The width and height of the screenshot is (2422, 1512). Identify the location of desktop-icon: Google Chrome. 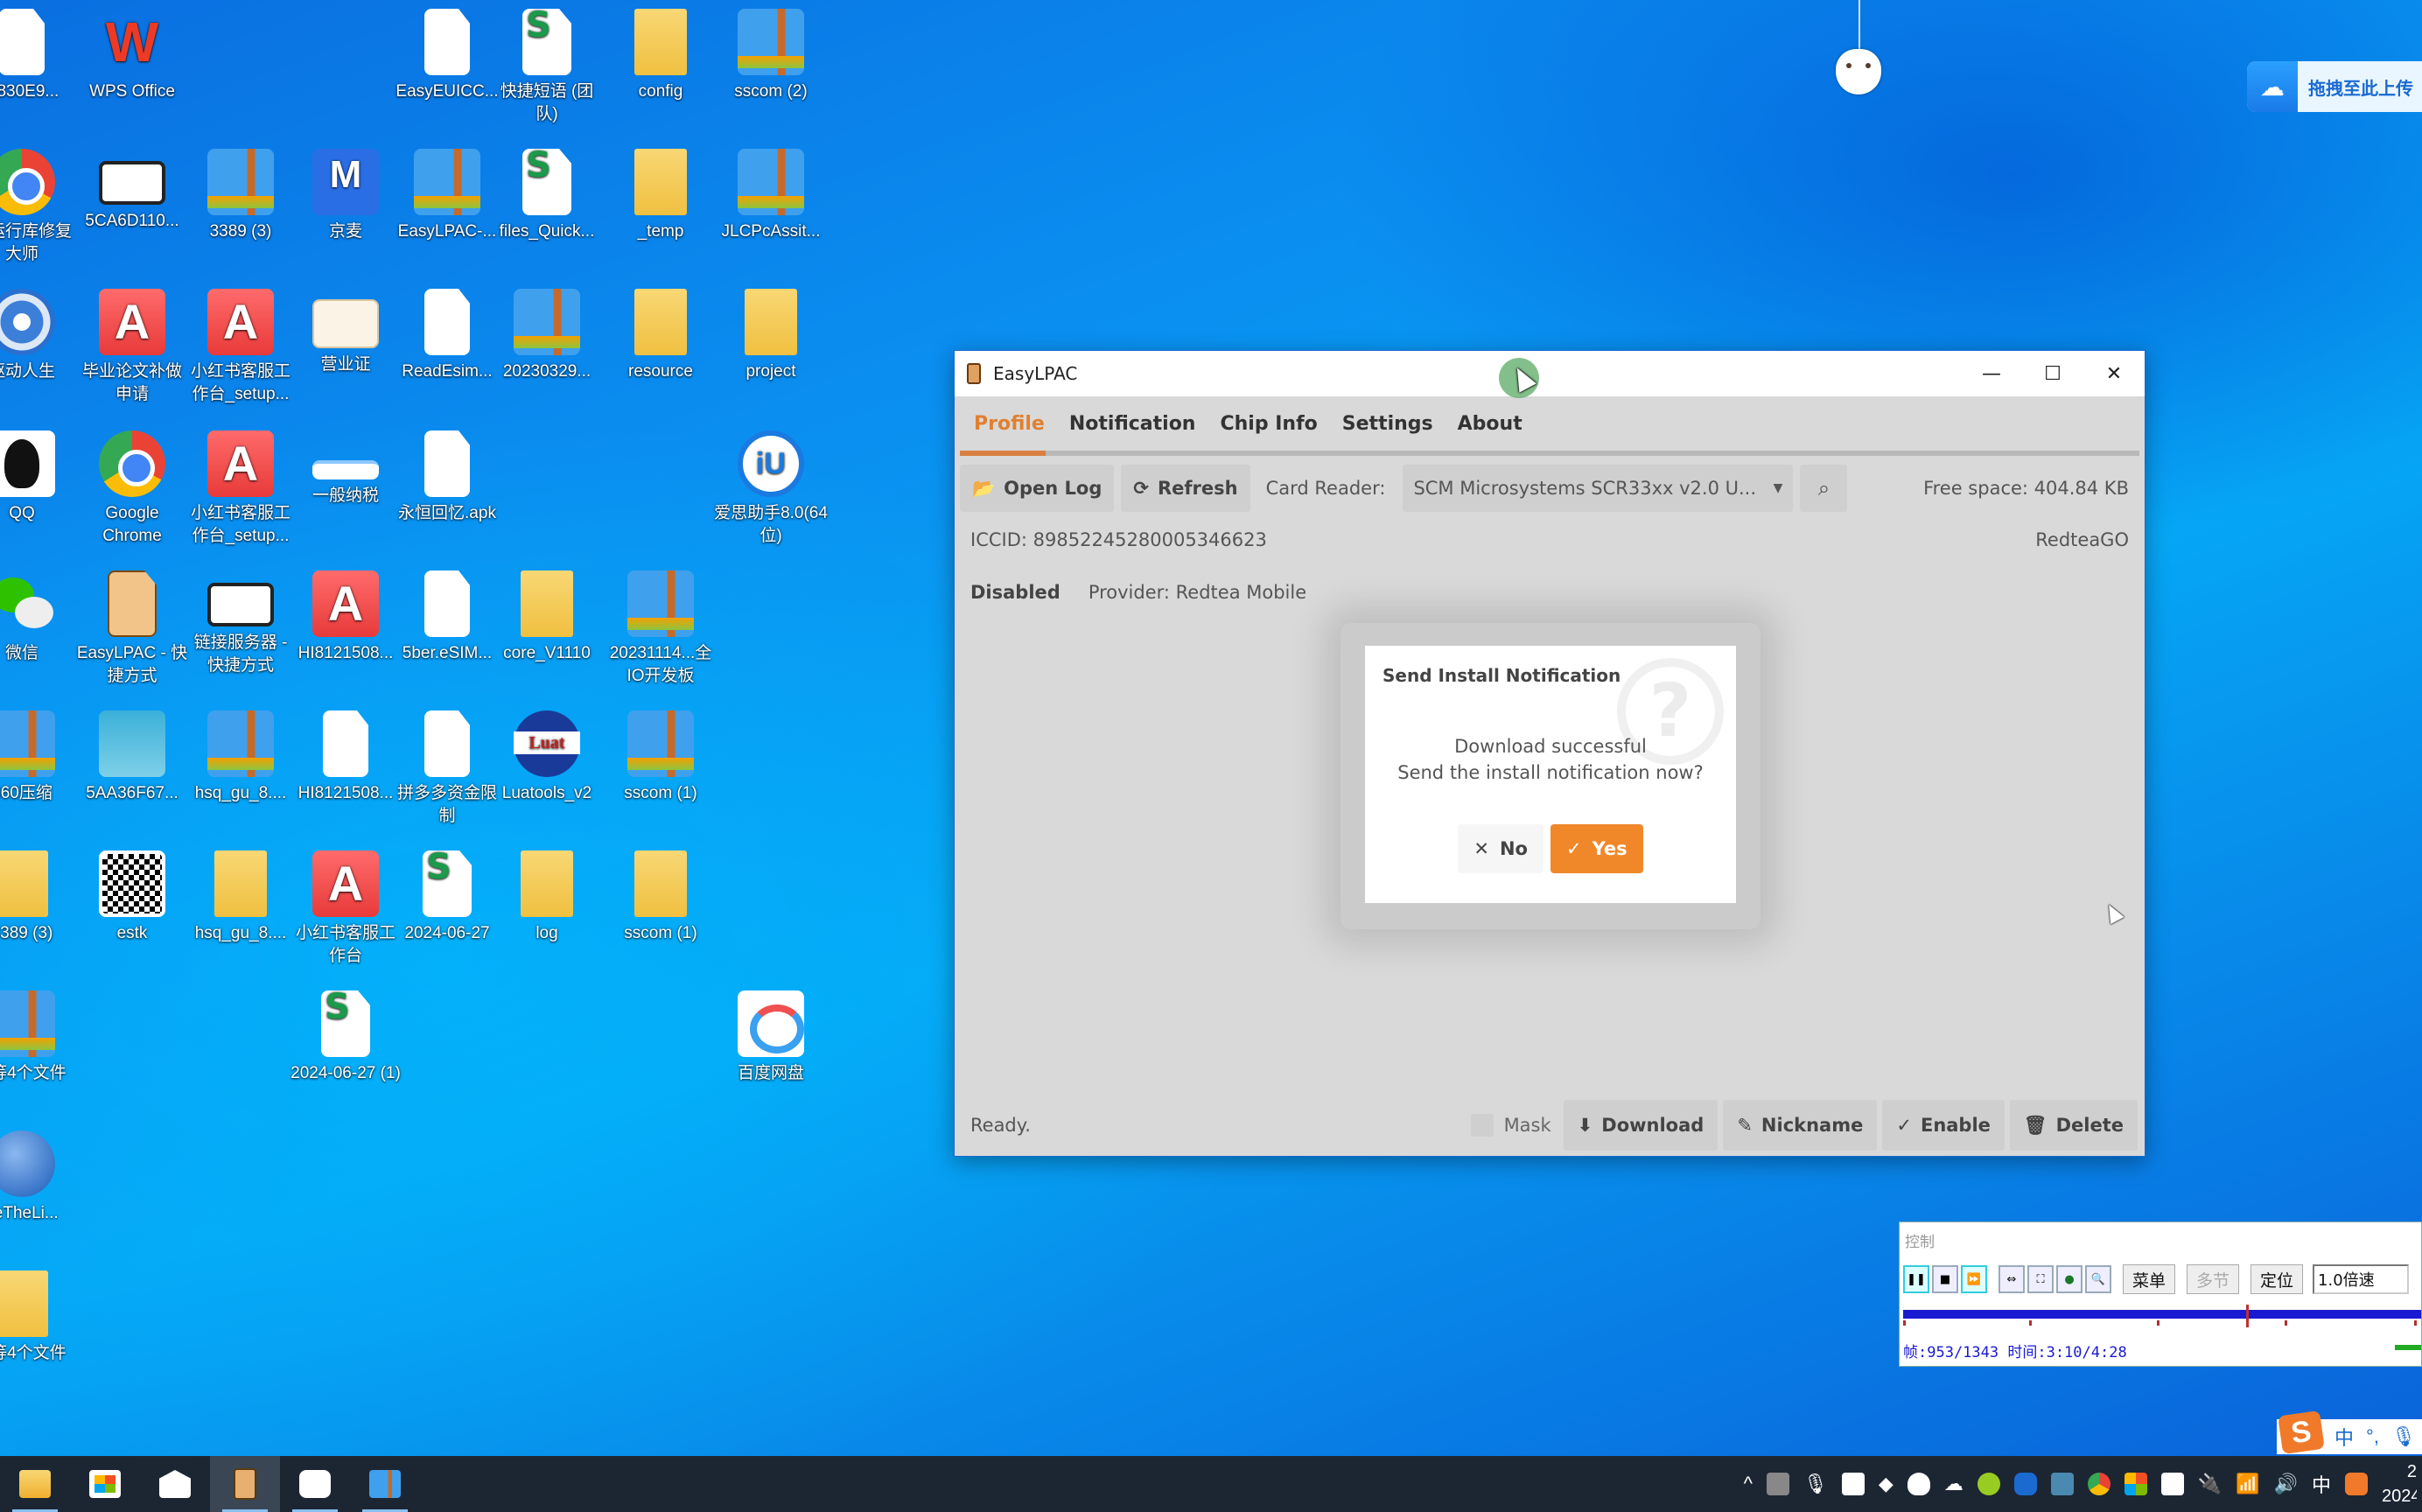
(132, 489).